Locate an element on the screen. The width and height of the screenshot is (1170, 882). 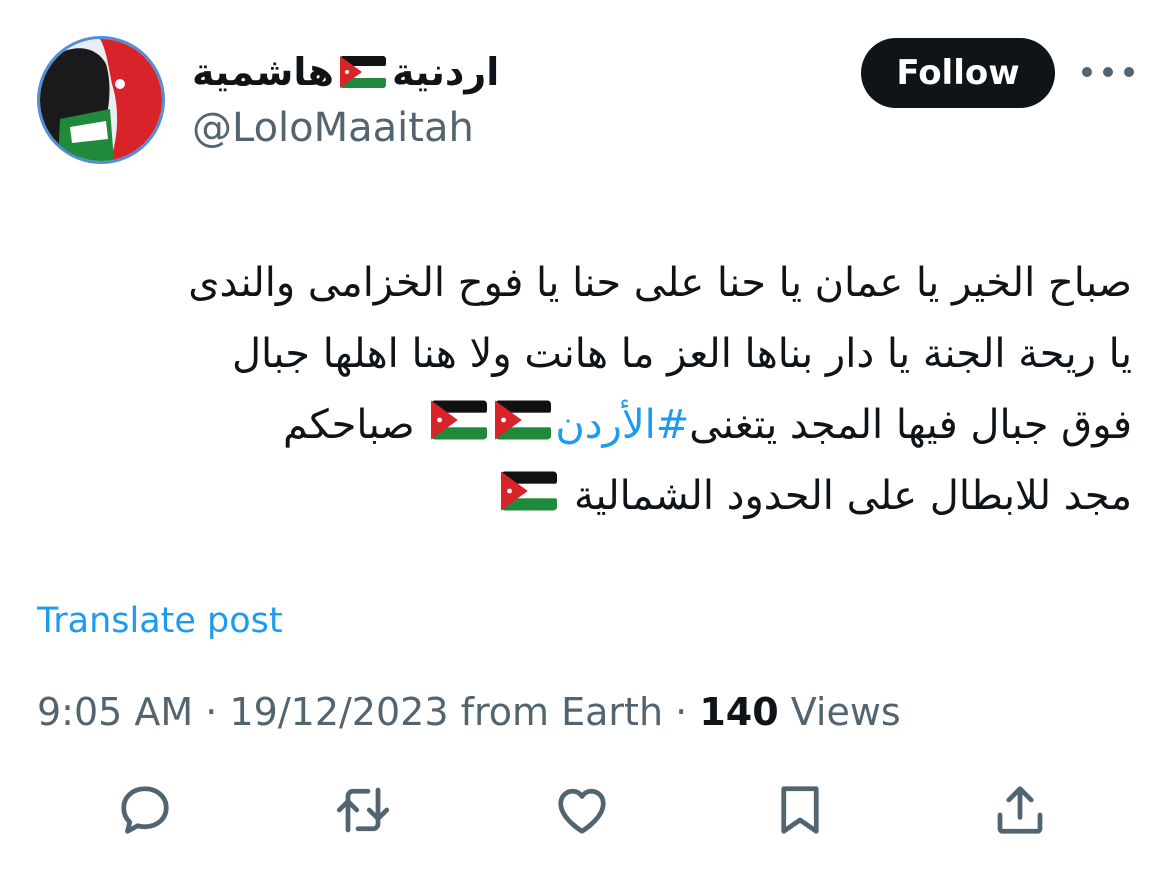
reply-icon is located at coordinates (145, 810).